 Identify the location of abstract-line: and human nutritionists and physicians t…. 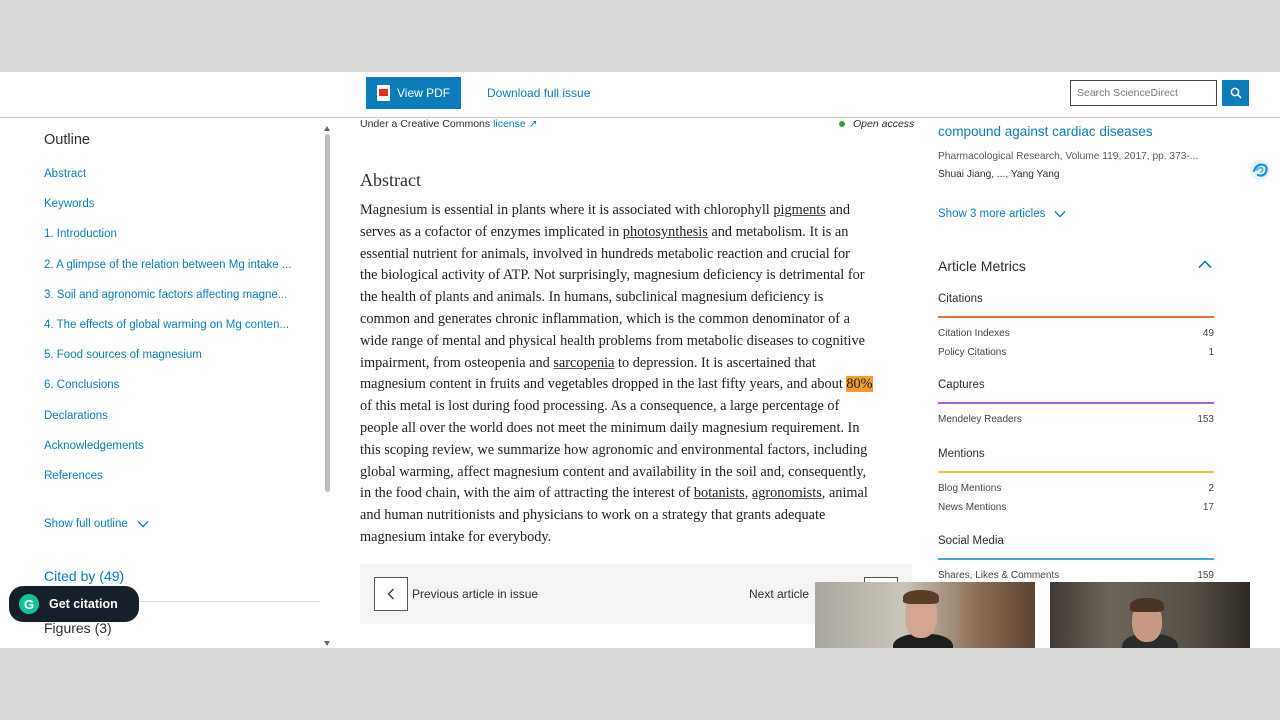
(640, 516).